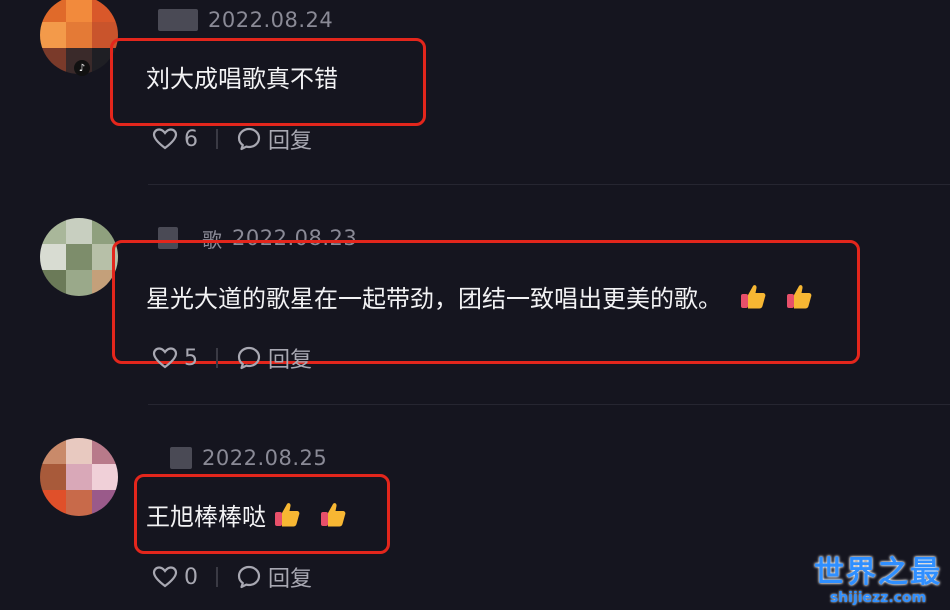  Describe the element at coordinates (232, 139) in the screenshot. I see `comment-actions: 6 回复` at that location.